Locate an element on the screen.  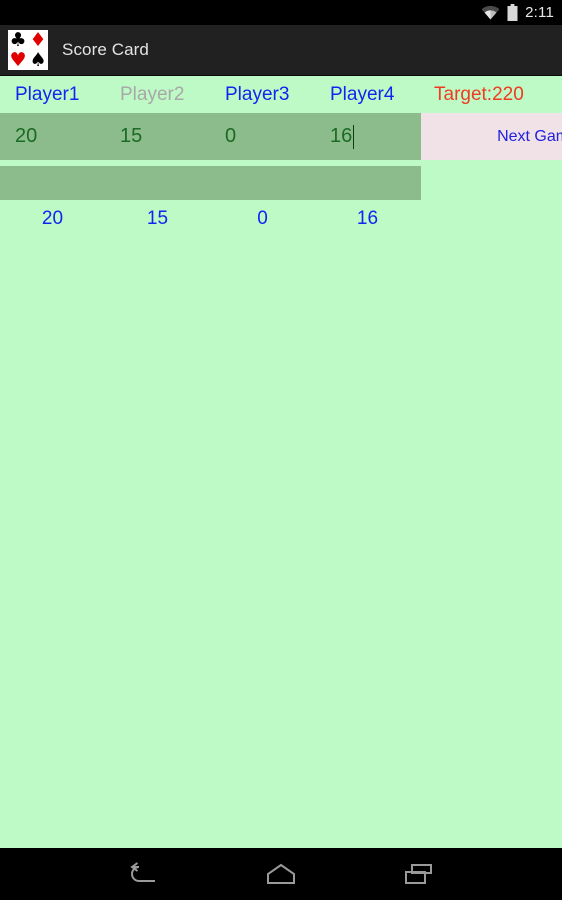
status-bar: 2:11 is located at coordinates (281, 12).